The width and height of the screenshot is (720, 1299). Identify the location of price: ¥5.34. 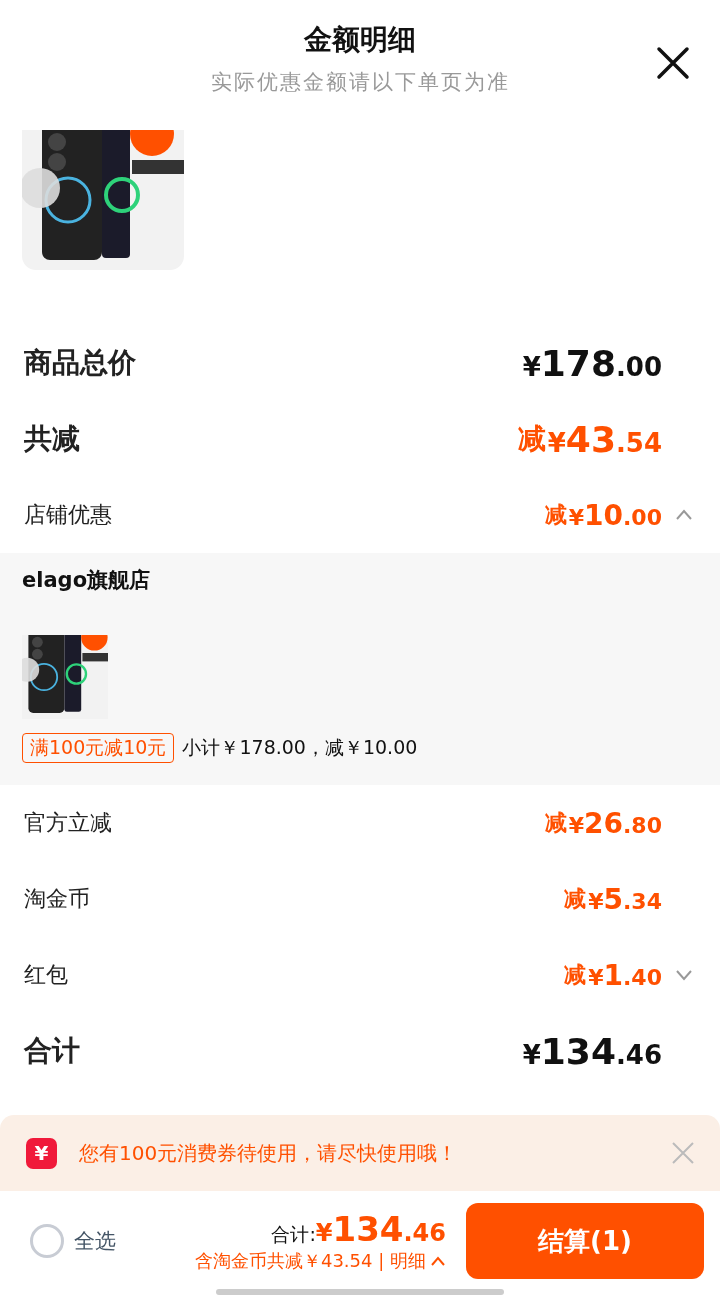
(625, 899).